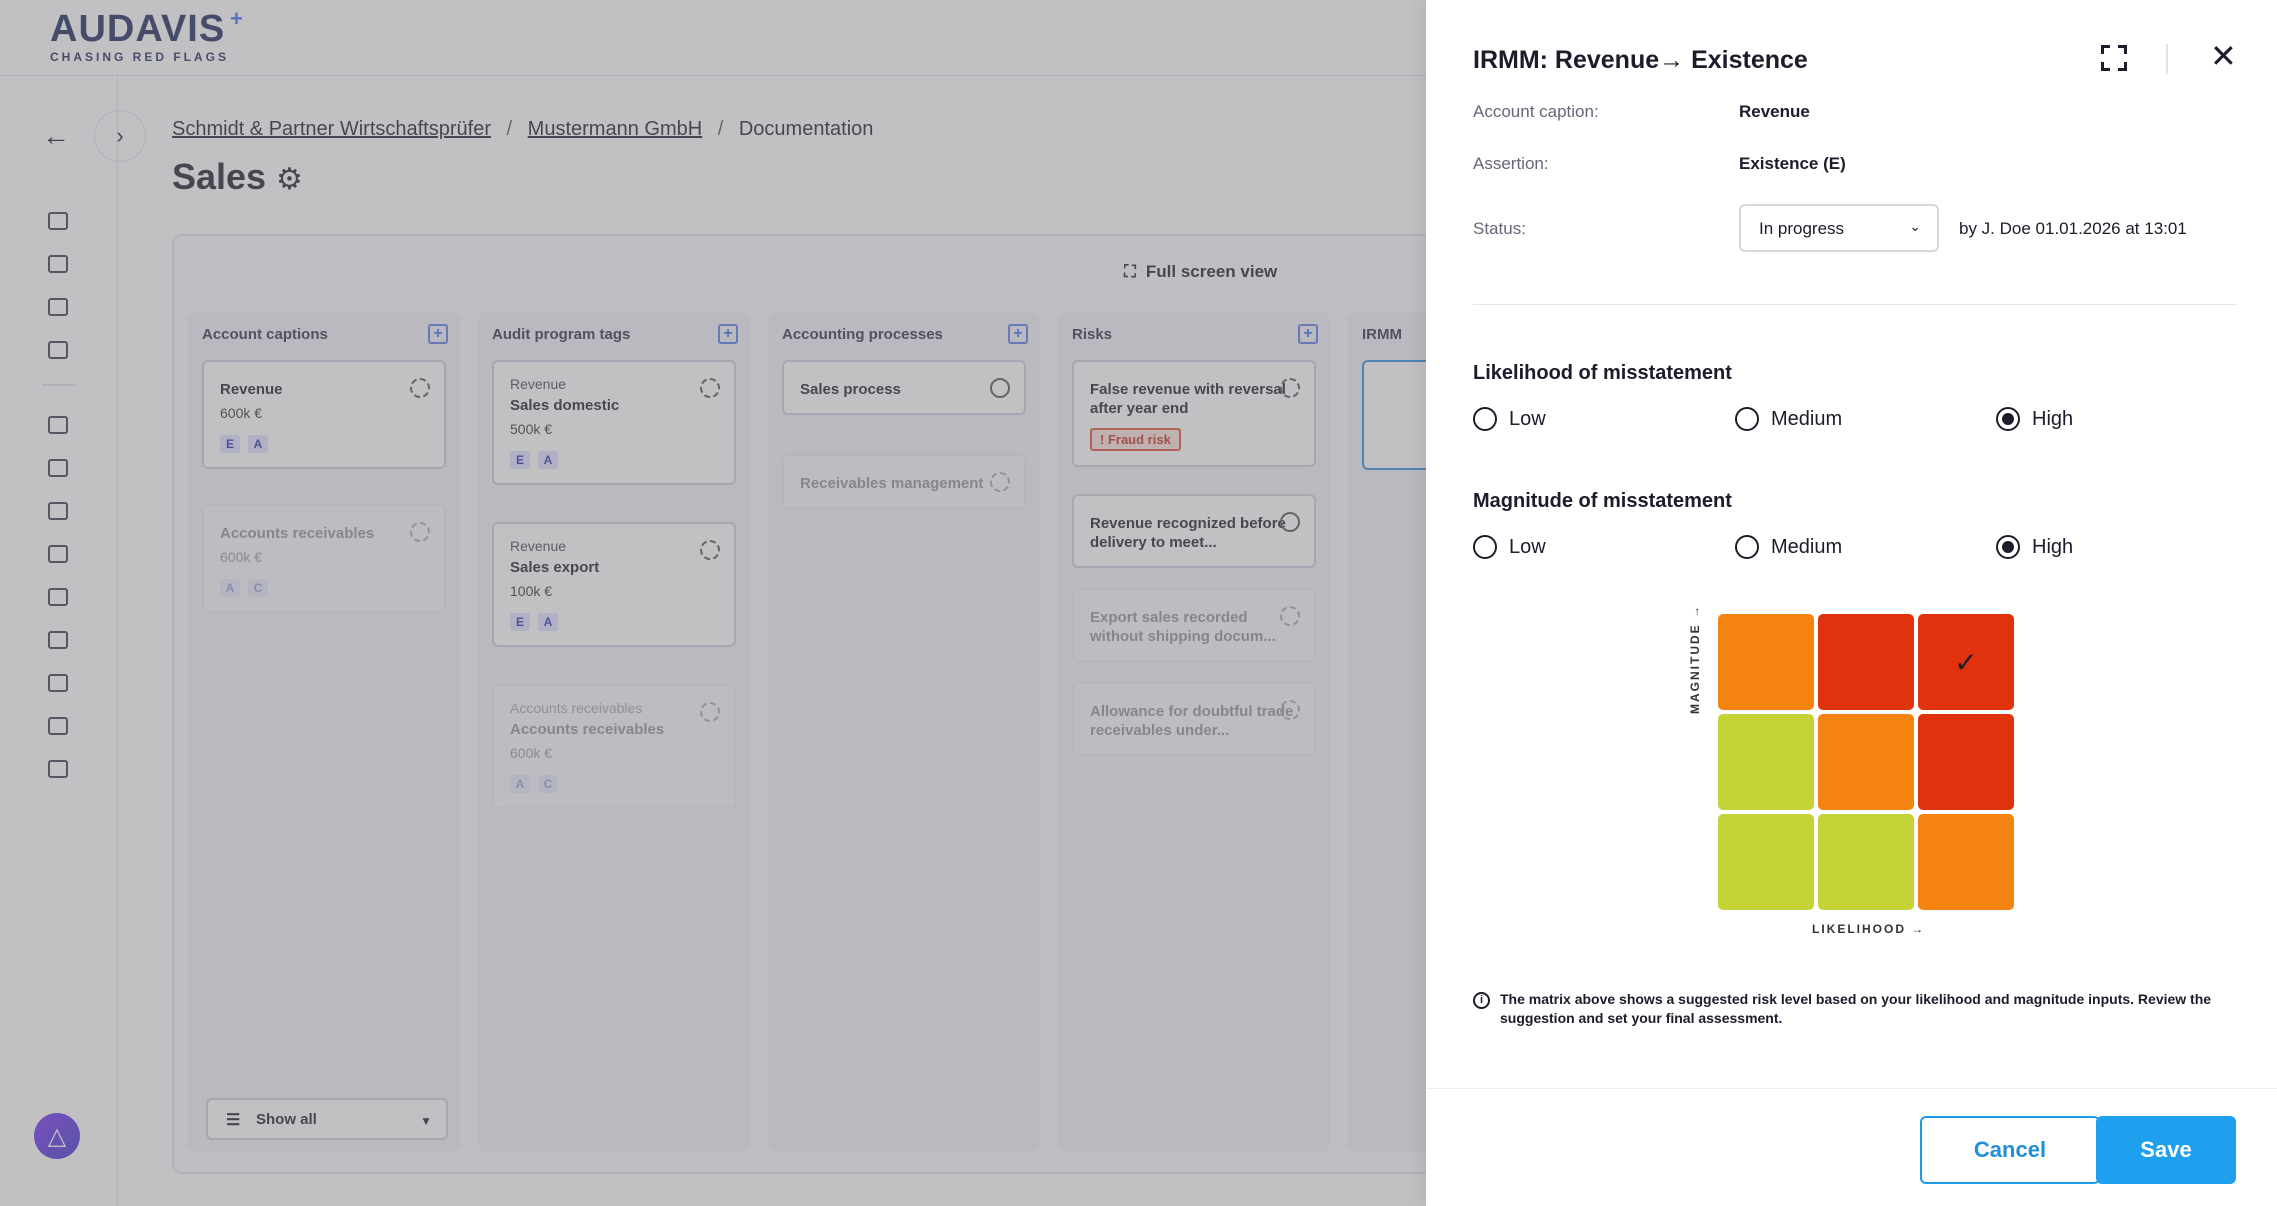 The width and height of the screenshot is (2277, 1206). Describe the element at coordinates (1807, 418) in the screenshot. I see `likelihood-option-label: Medium` at that location.